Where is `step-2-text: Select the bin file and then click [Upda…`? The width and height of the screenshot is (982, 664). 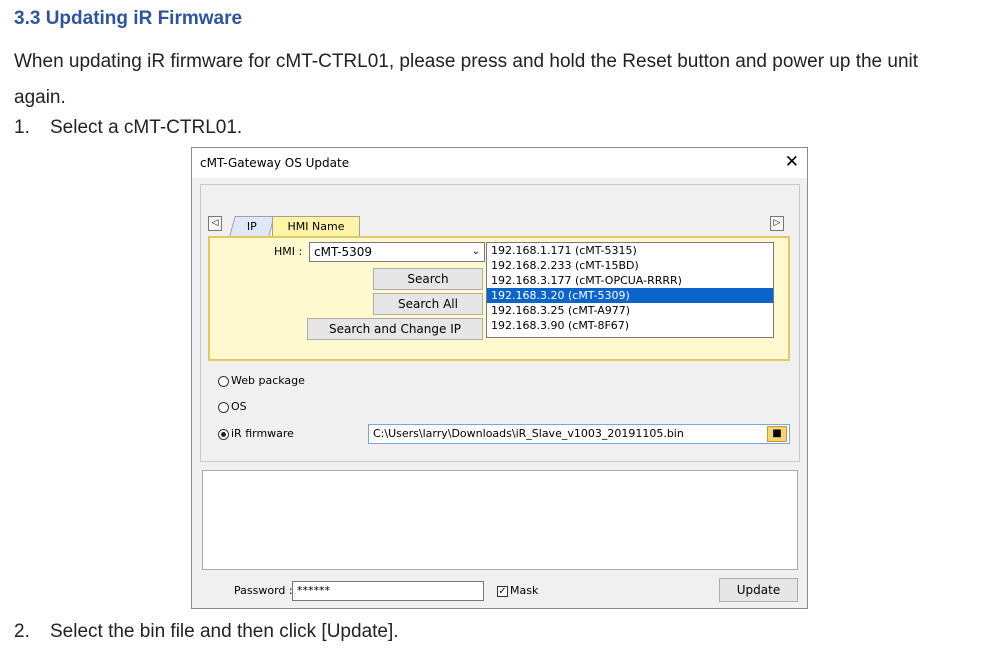 step-2-text: Select the bin file and then click [Upda… is located at coordinates (224, 631).